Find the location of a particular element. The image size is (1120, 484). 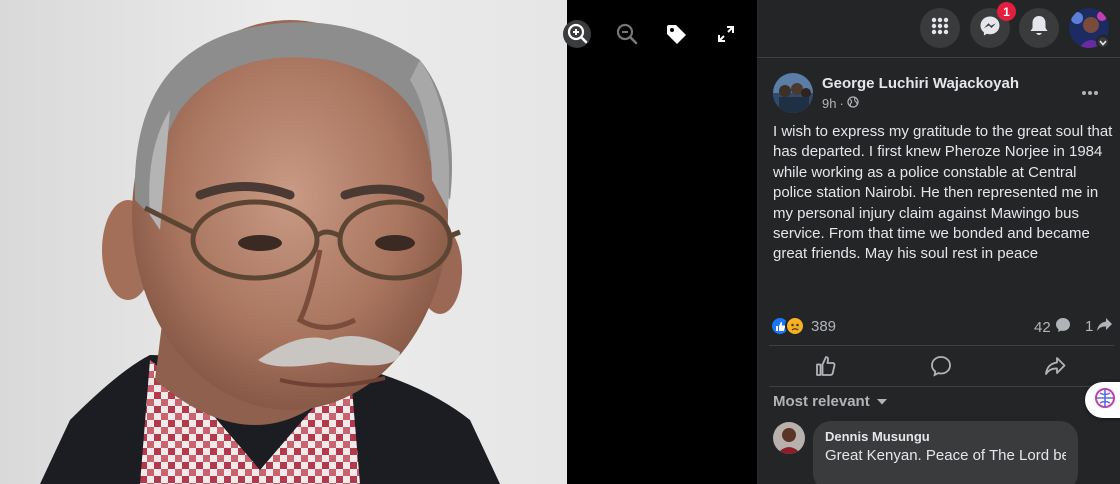

zoom-out-icon is located at coordinates (627, 34).